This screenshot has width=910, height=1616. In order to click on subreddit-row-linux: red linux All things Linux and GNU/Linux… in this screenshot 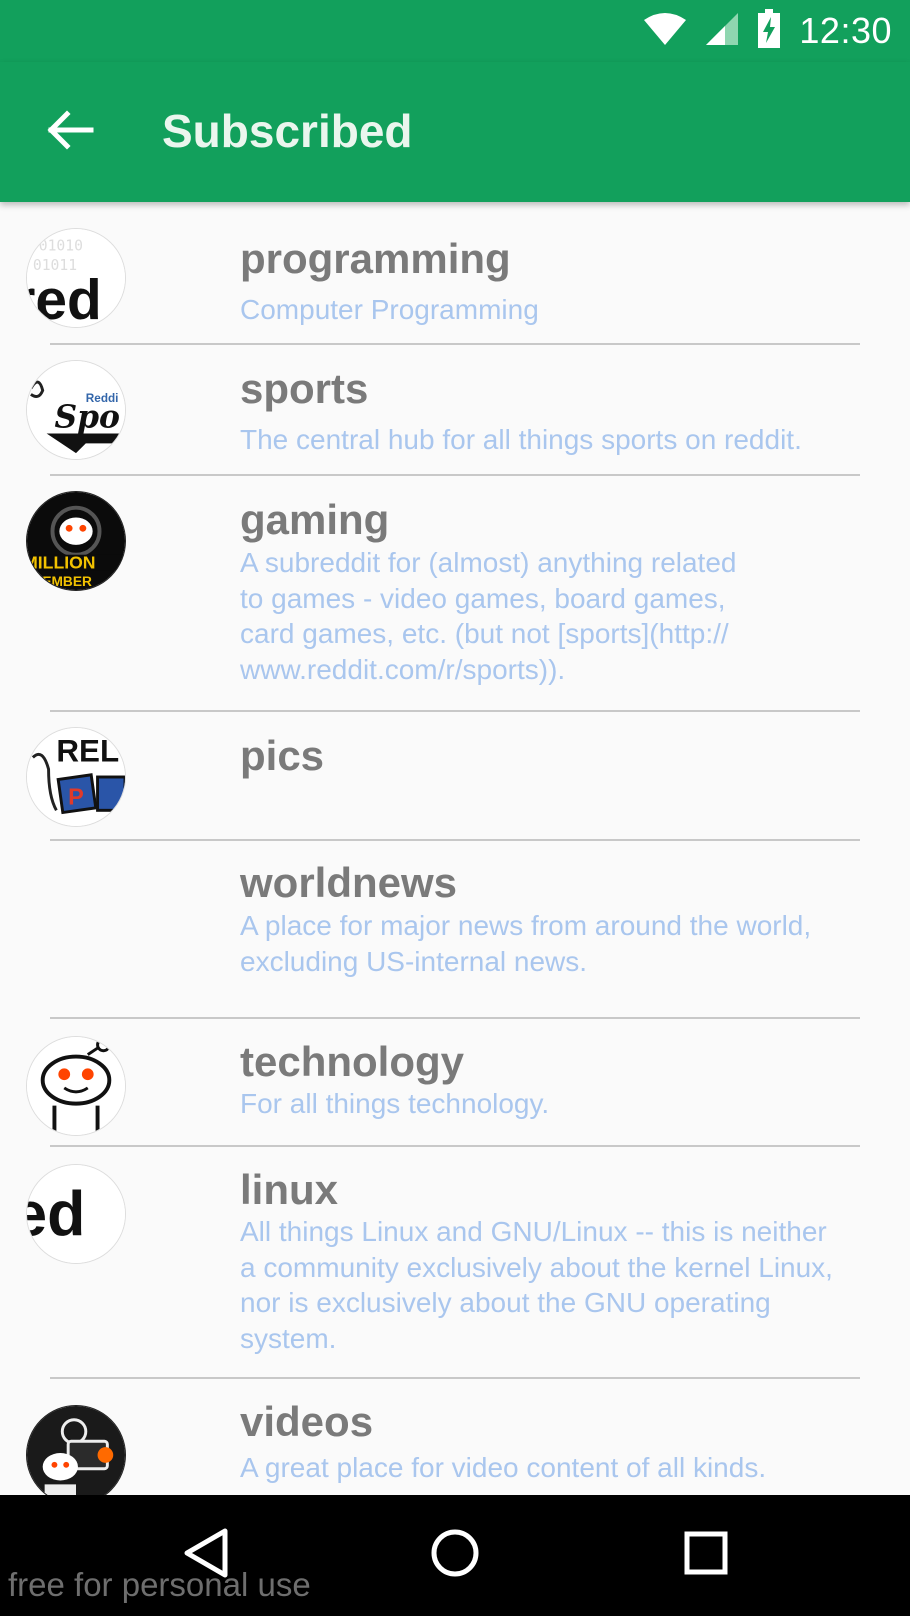, I will do `click(455, 1263)`.